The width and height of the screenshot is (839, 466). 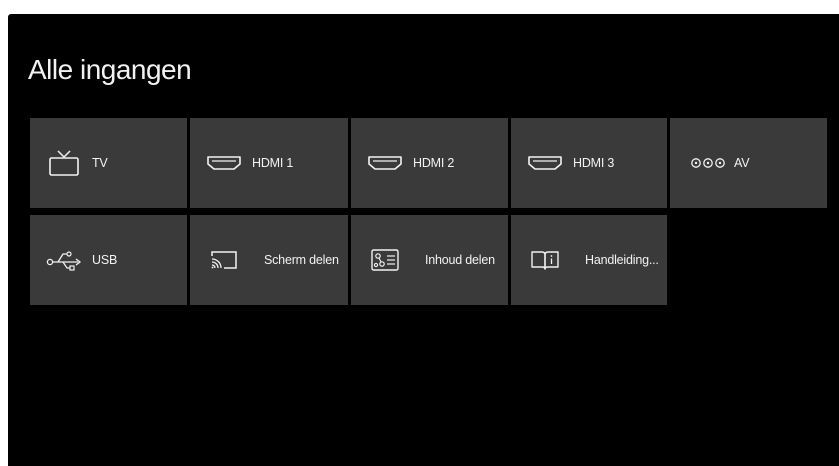 I want to click on tile-usb: USB, so click(x=108, y=260).